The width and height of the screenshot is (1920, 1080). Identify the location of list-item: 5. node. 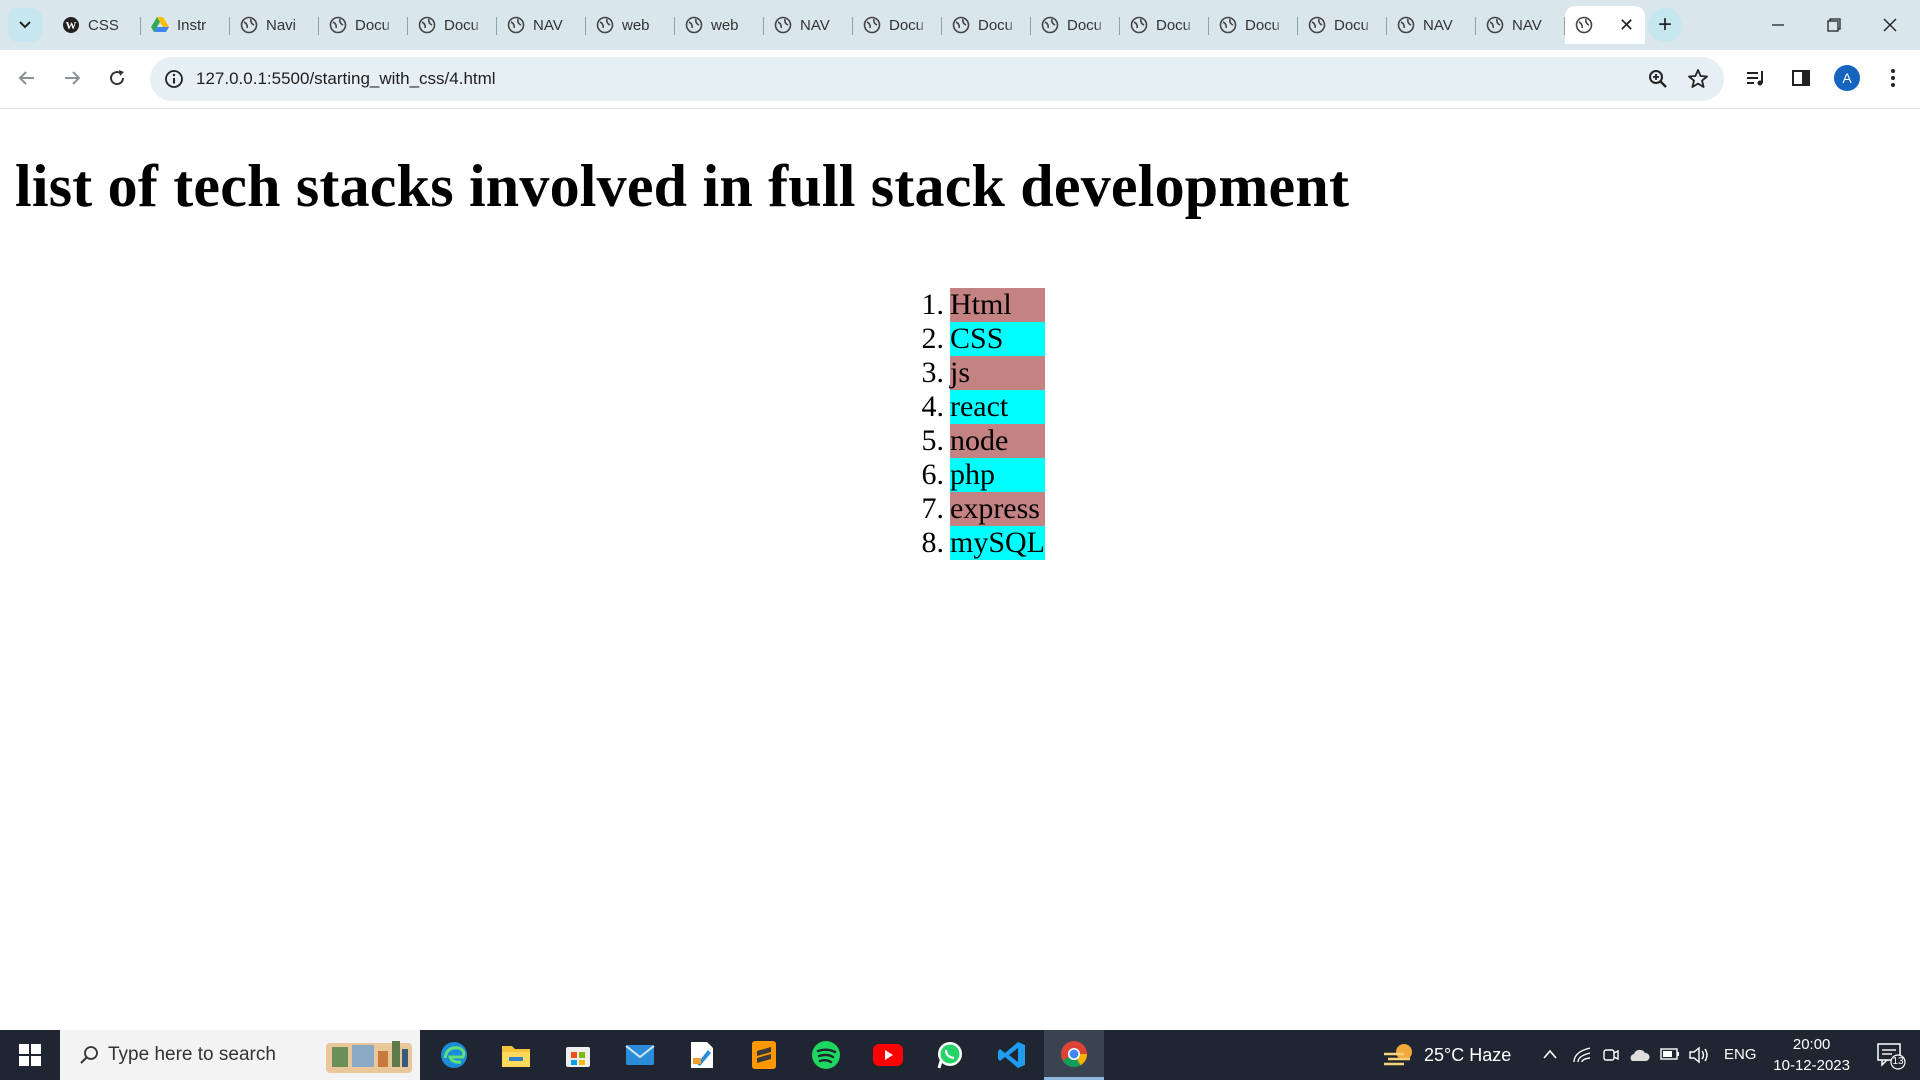
(982, 441).